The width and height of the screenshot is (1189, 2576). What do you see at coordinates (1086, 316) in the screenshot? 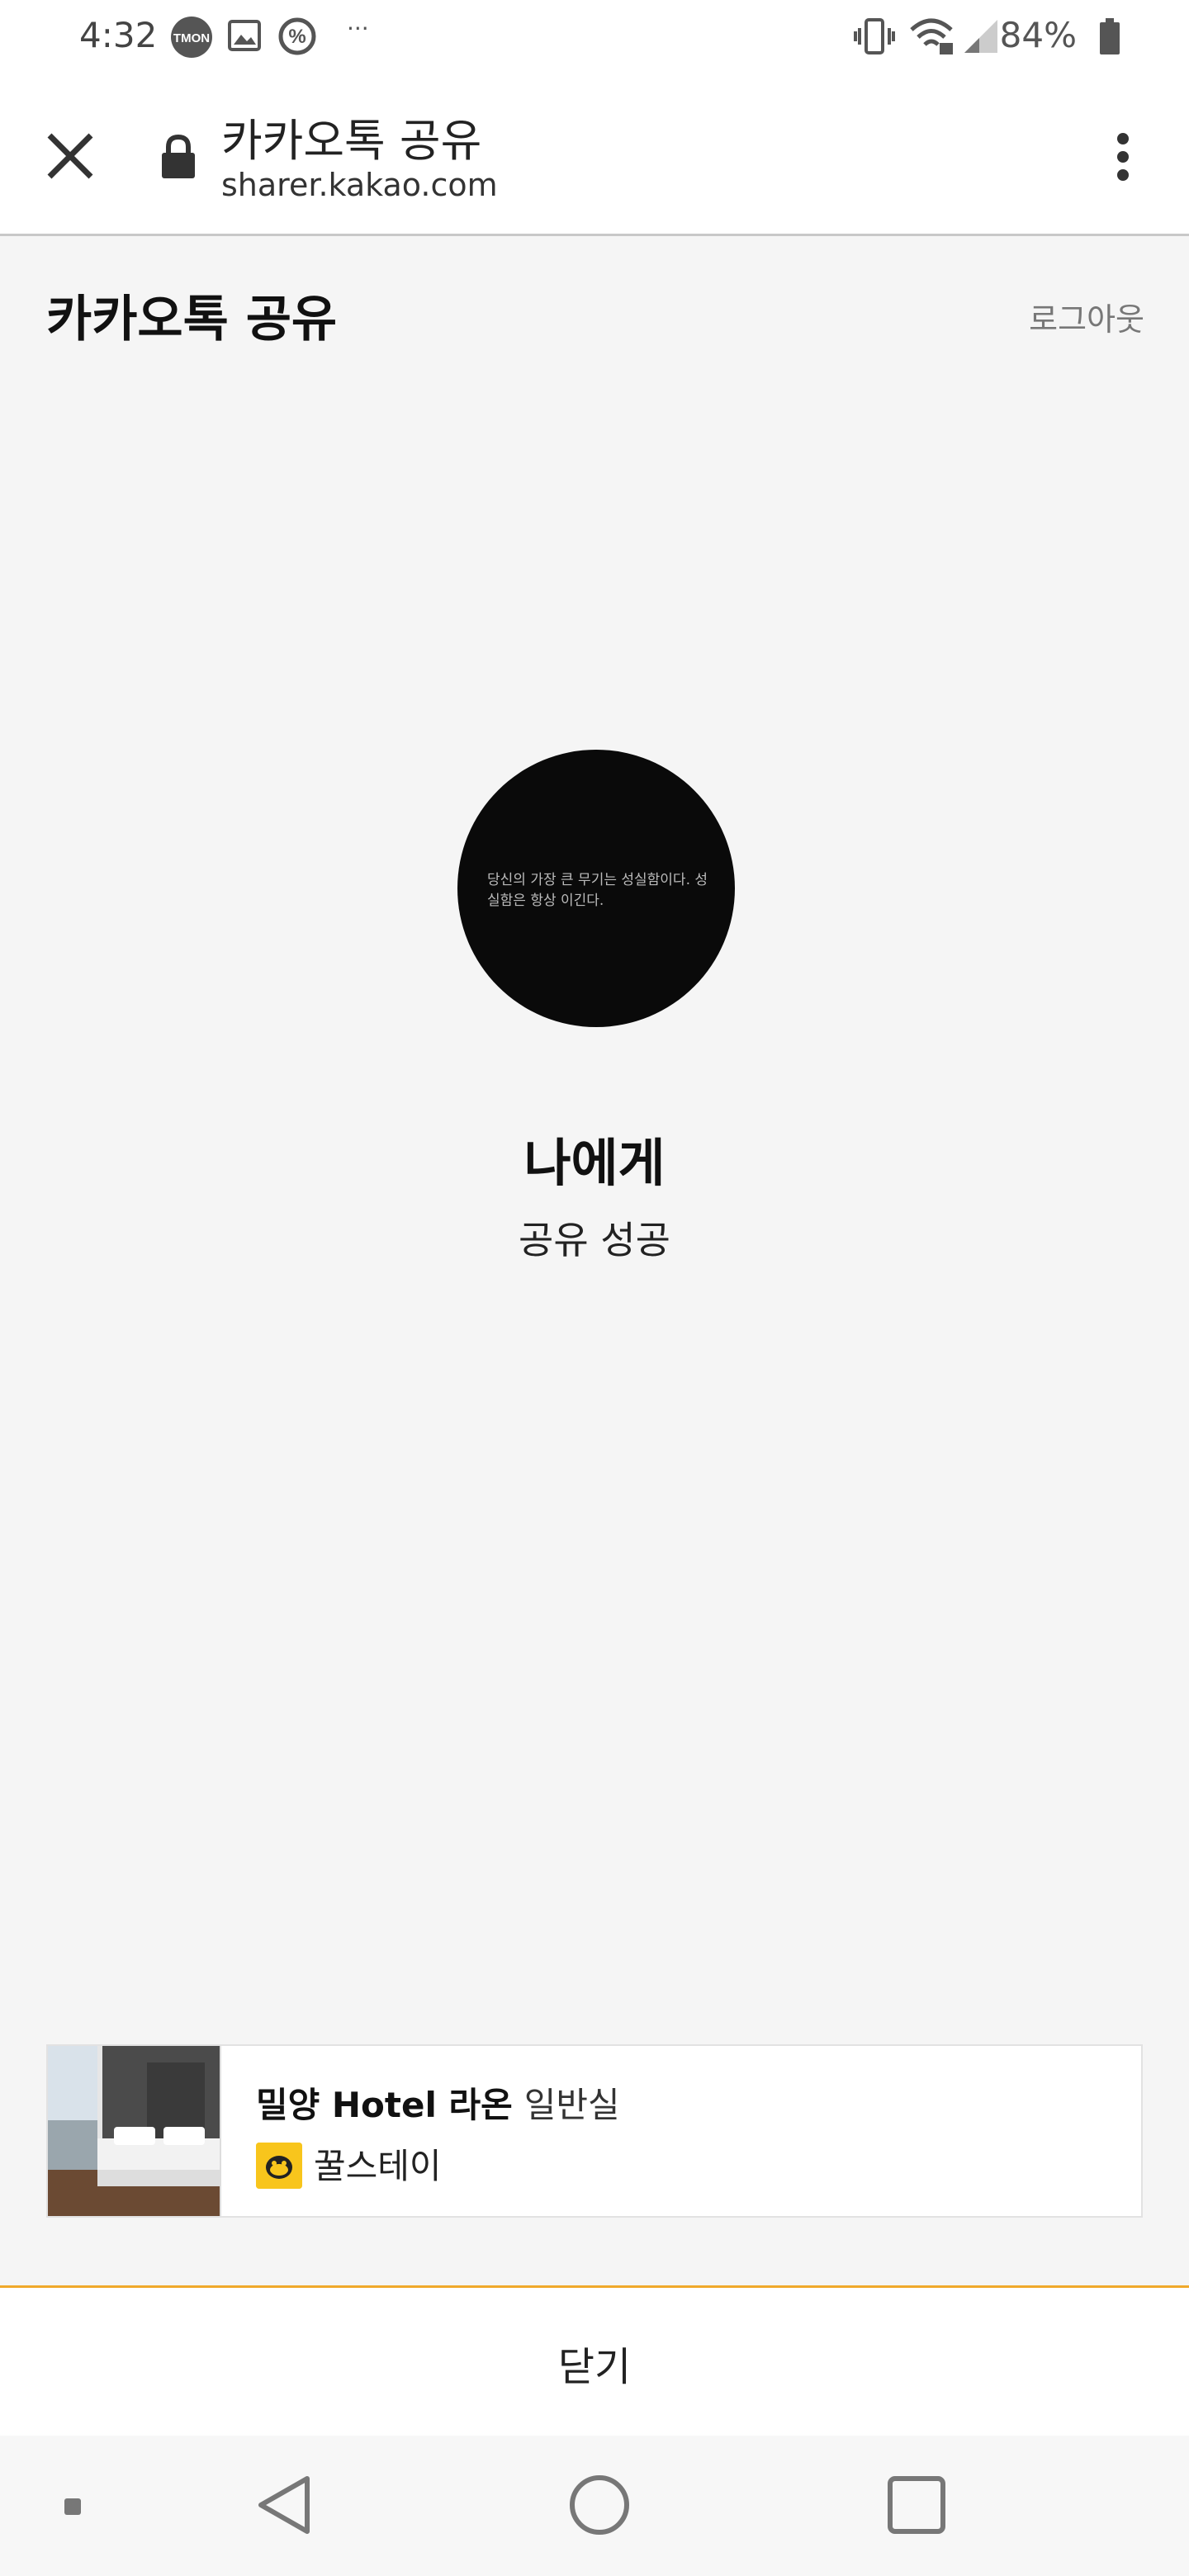
I see `logout-link: 로그아웃` at bounding box center [1086, 316].